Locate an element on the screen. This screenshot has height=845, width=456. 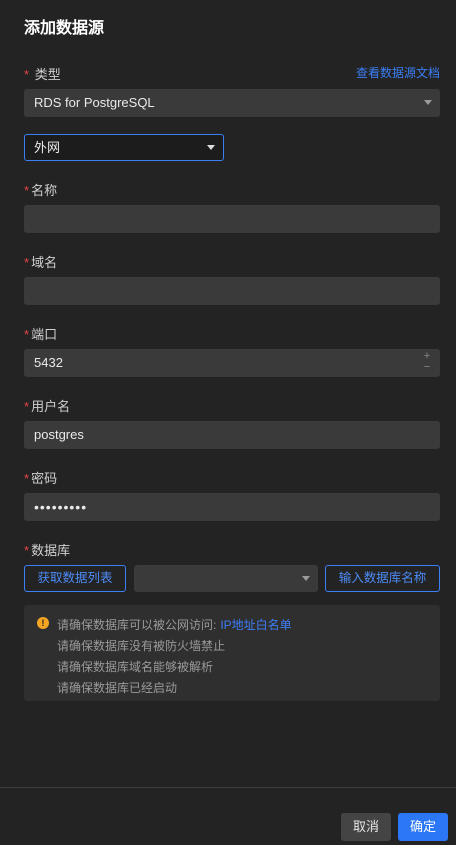
info-icon: ! is located at coordinates (43, 623).